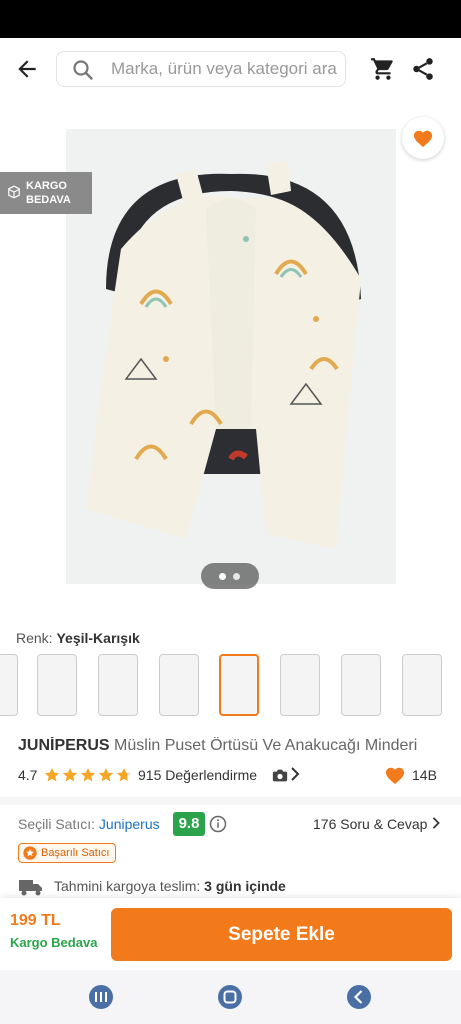 This screenshot has width=461, height=1024. Describe the element at coordinates (424, 775) in the screenshot. I see `likes-count: 14B` at that location.